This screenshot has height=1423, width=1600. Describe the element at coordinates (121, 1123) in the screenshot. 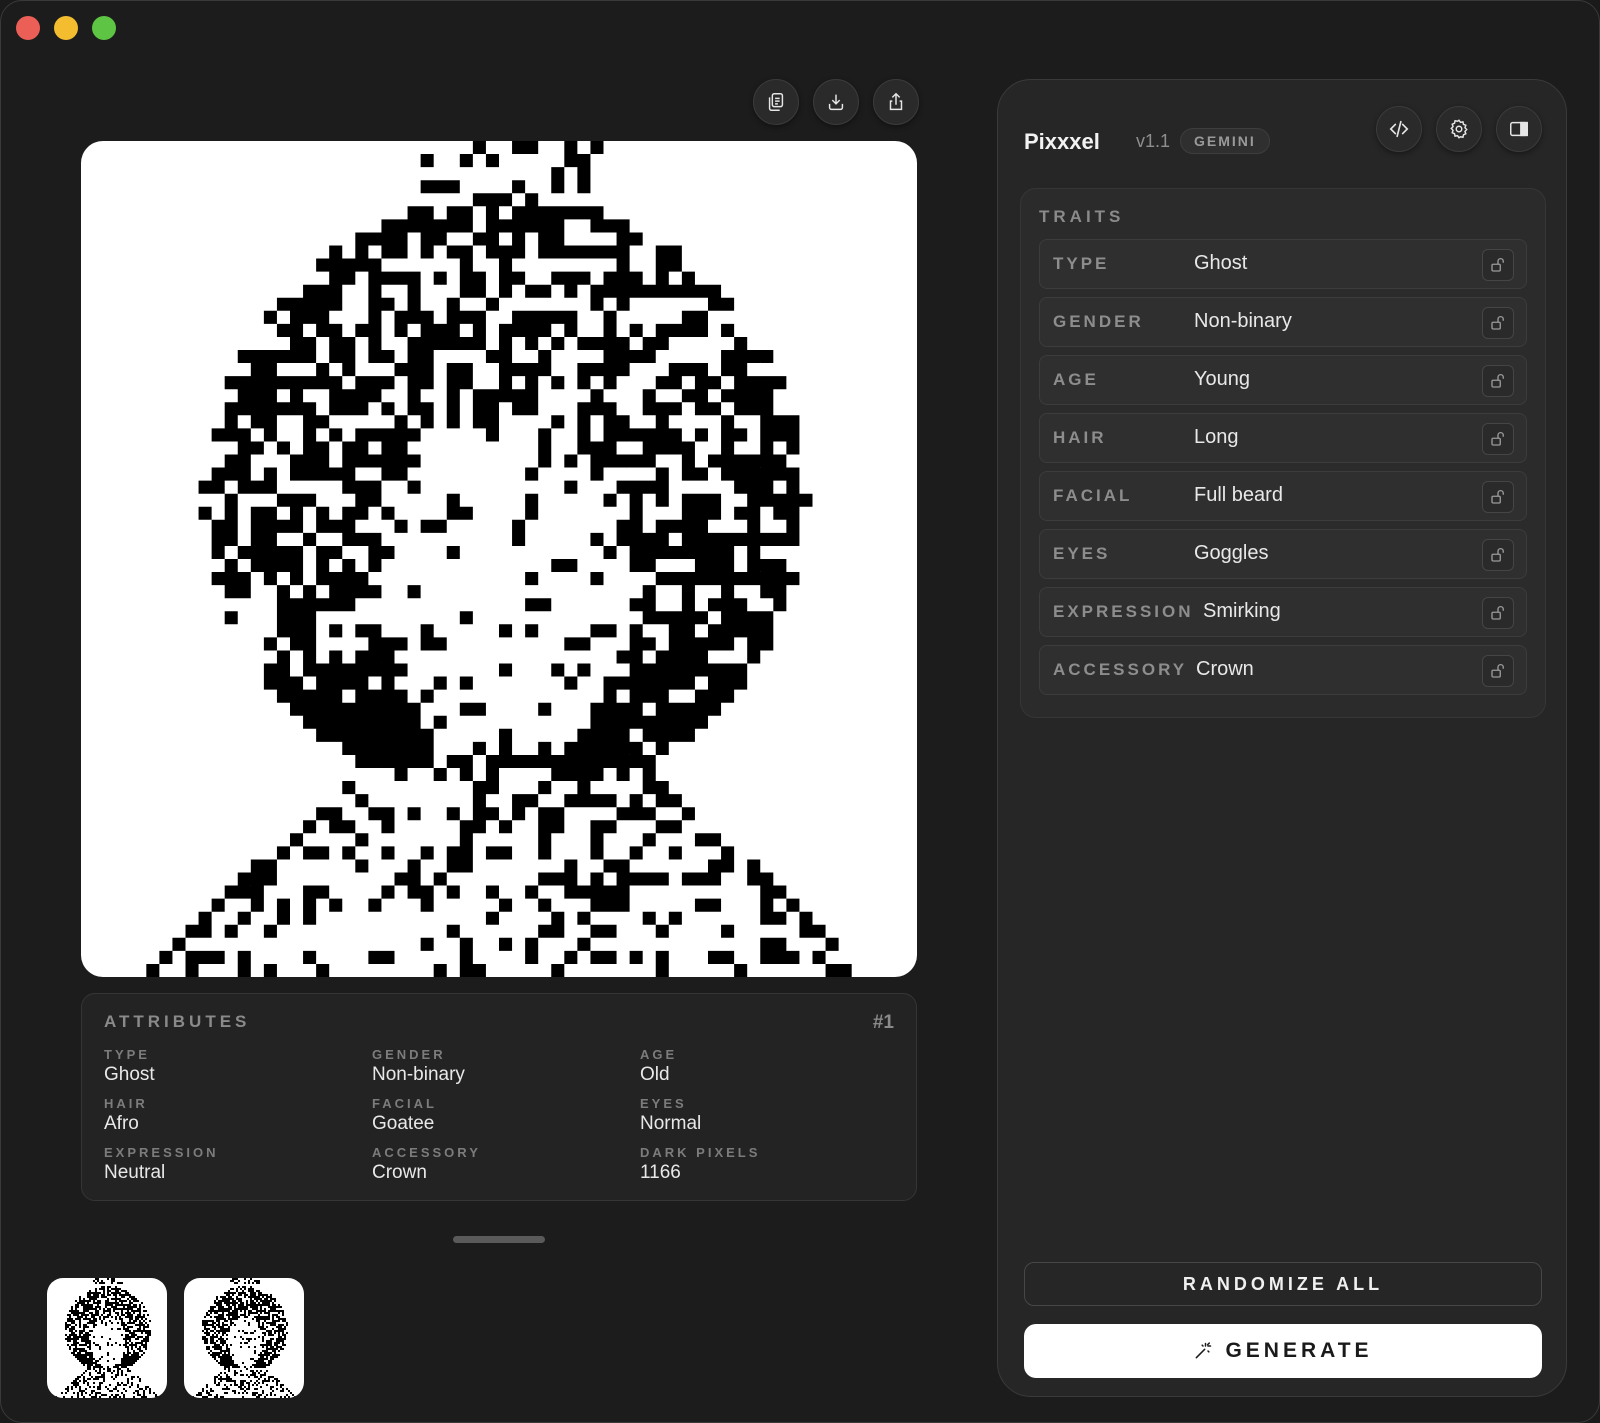

I see `attribute-value: Afro` at that location.